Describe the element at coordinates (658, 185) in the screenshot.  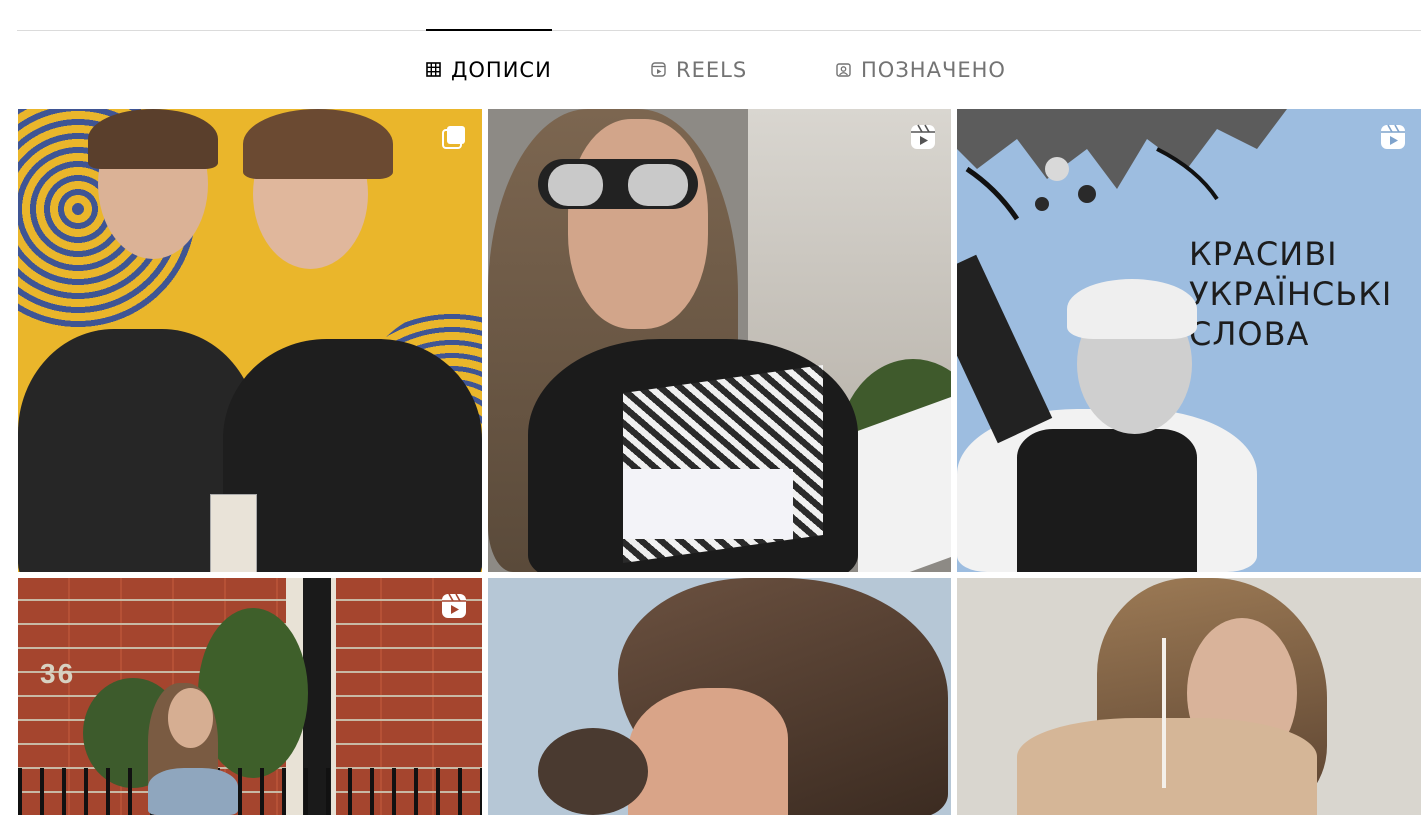
I see `post-2-lens-right` at that location.